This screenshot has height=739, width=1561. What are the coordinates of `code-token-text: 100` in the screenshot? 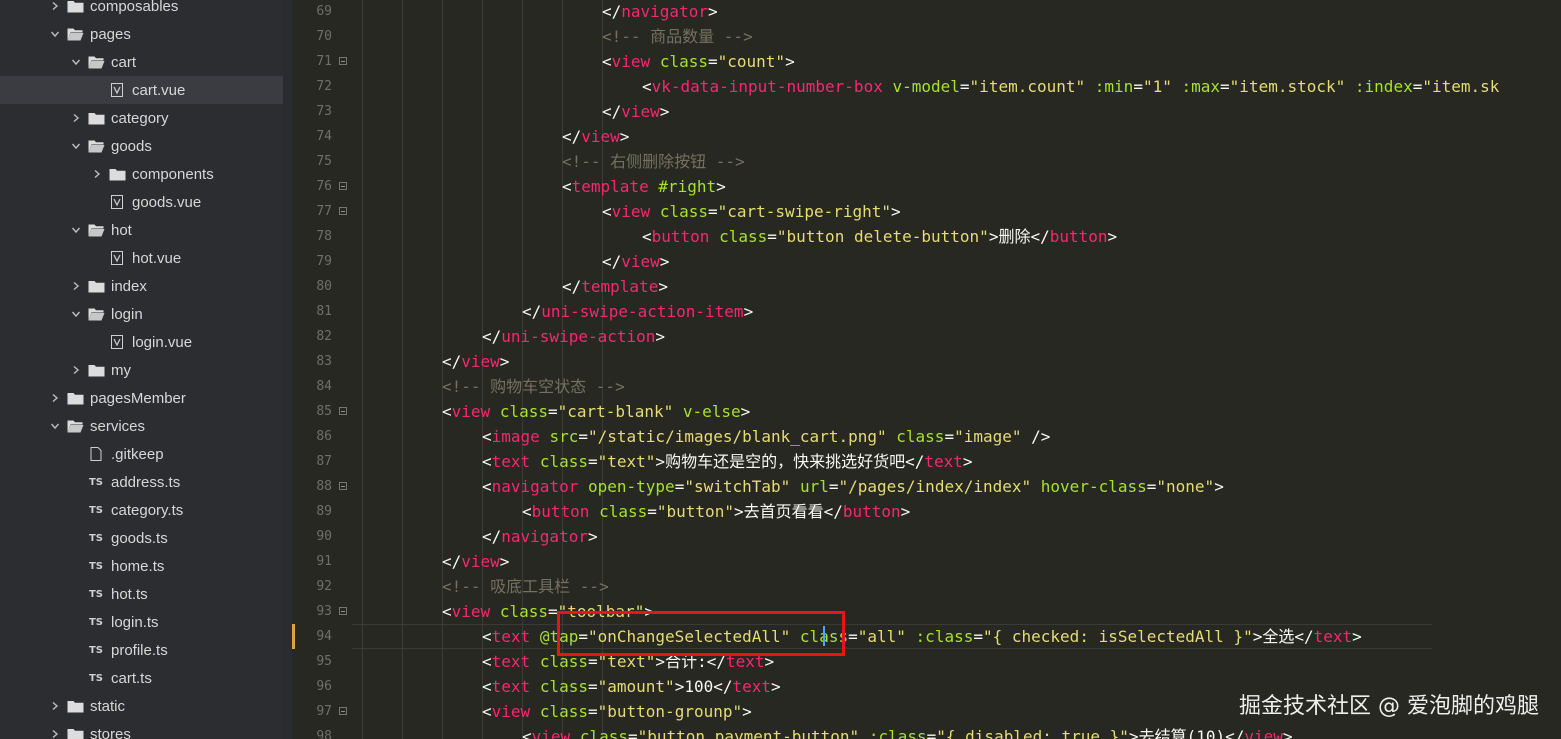 It's located at (699, 686).